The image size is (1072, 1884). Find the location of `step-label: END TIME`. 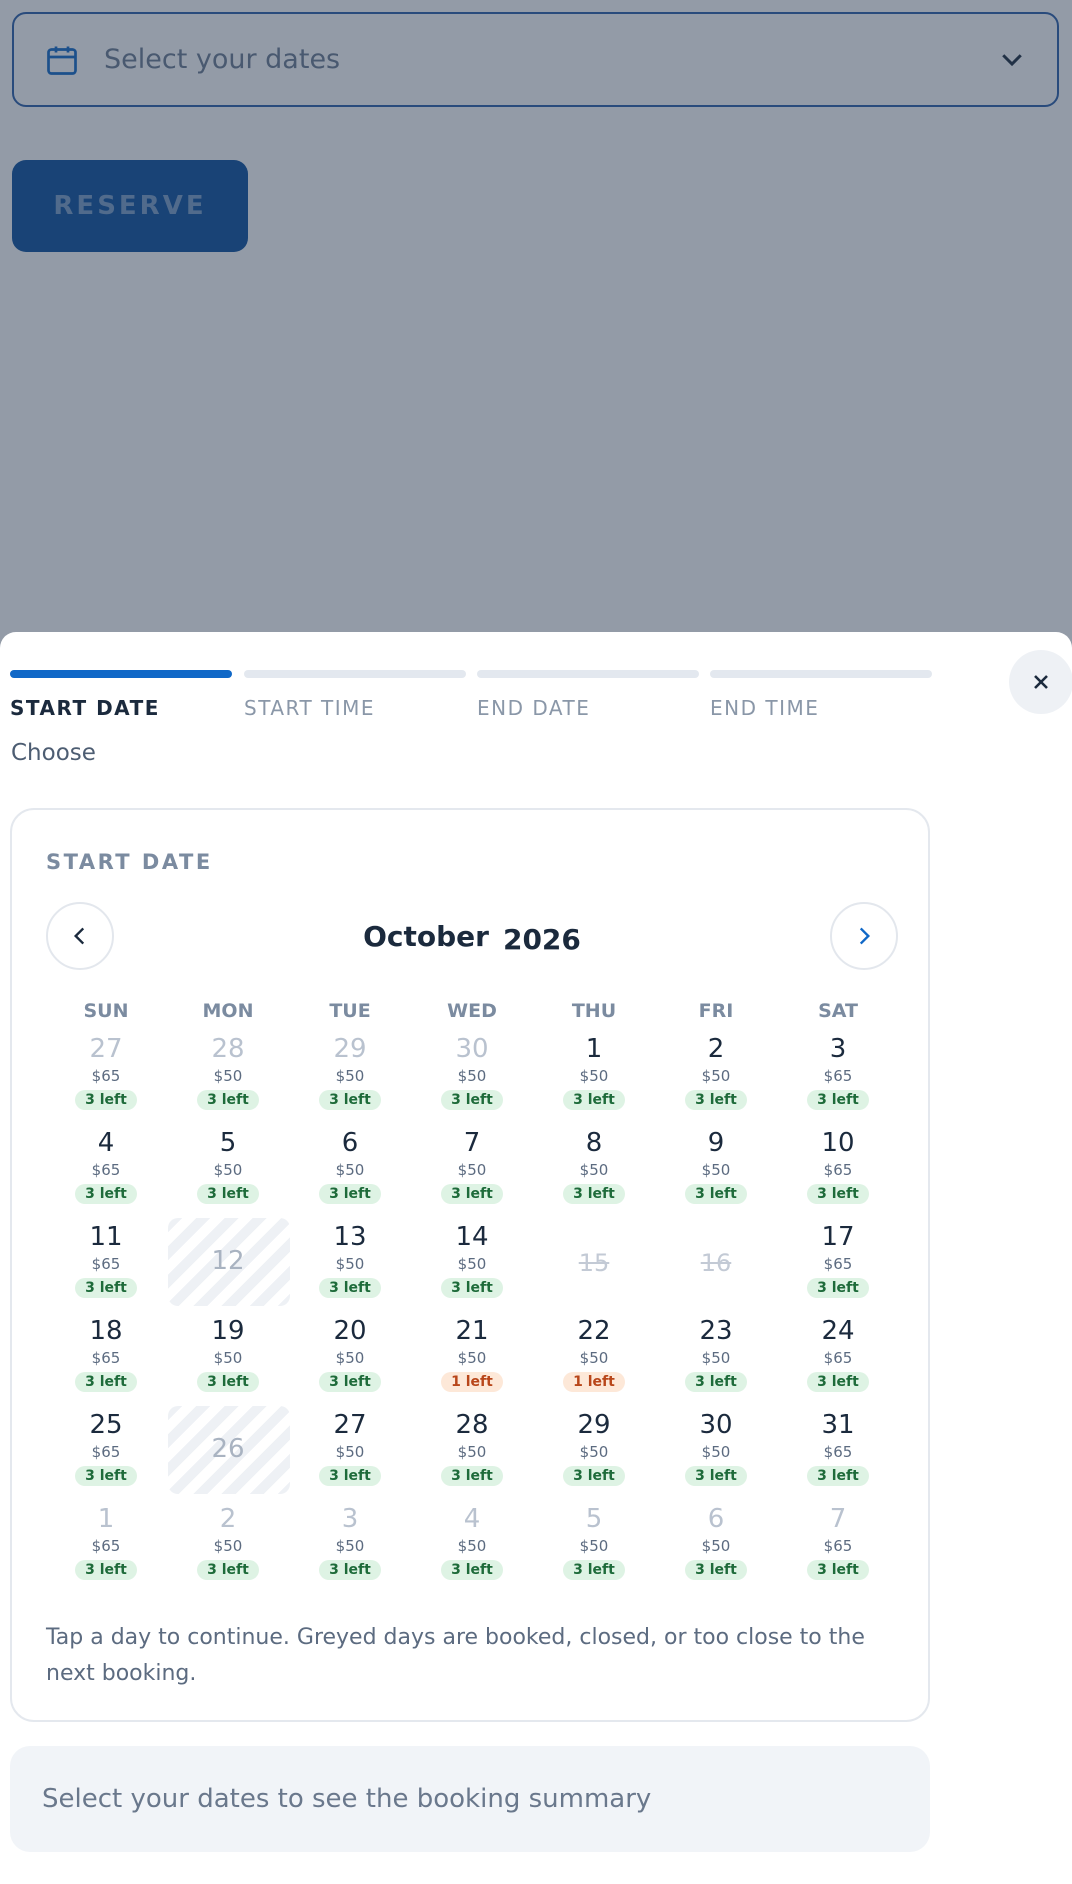

step-label: END TIME is located at coordinates (765, 708).